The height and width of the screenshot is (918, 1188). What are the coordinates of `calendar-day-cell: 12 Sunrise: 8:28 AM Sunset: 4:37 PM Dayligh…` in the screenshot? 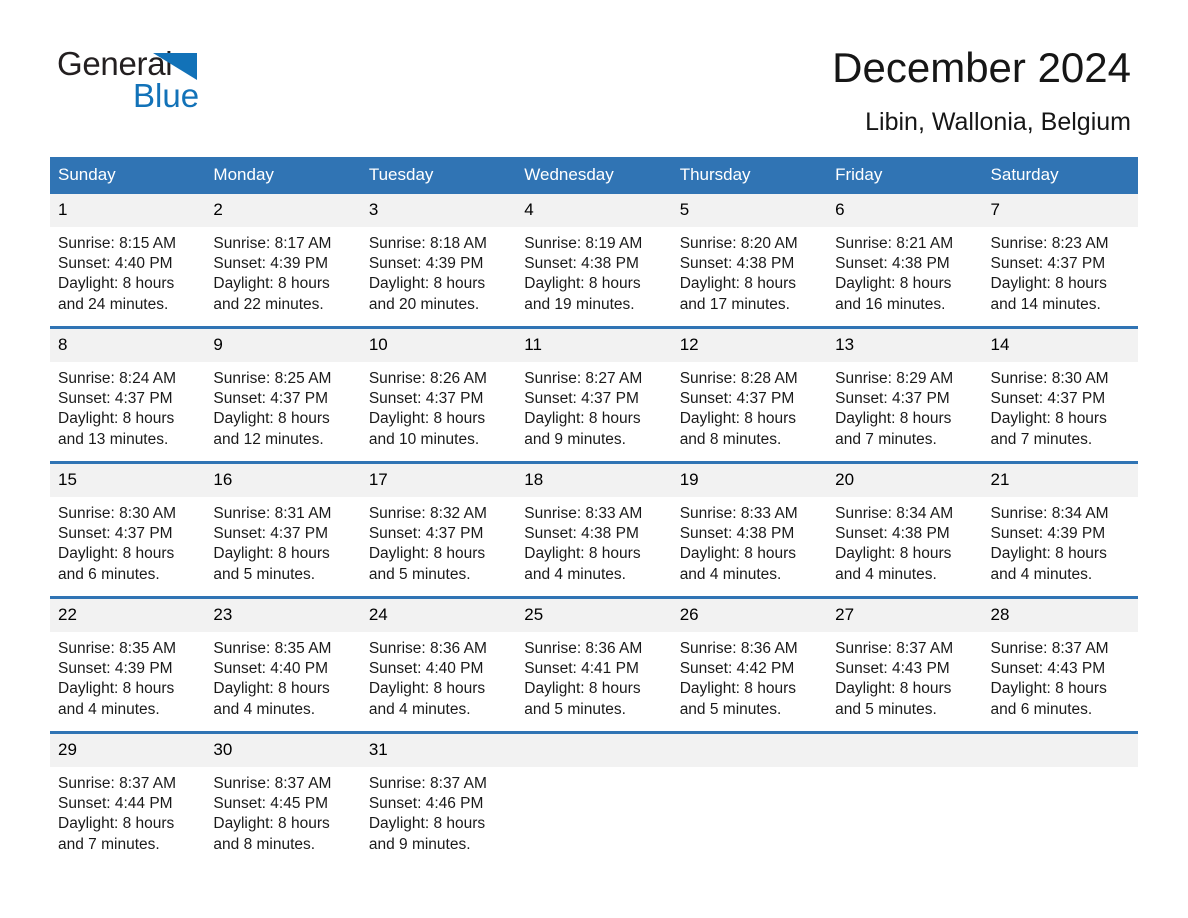 It's located at (749, 394).